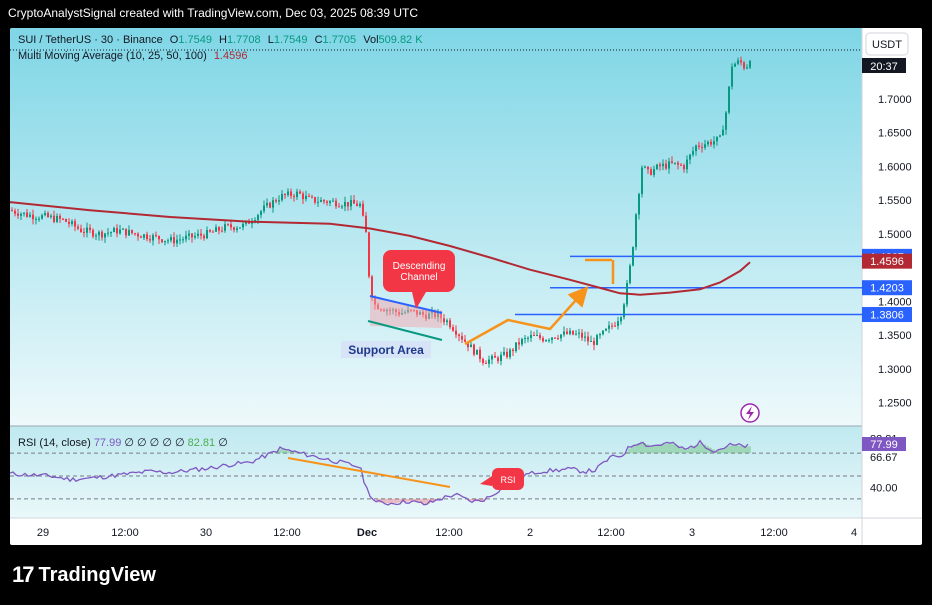  What do you see at coordinates (230, 56) in the screenshot?
I see `ma-value: 1.4596` at bounding box center [230, 56].